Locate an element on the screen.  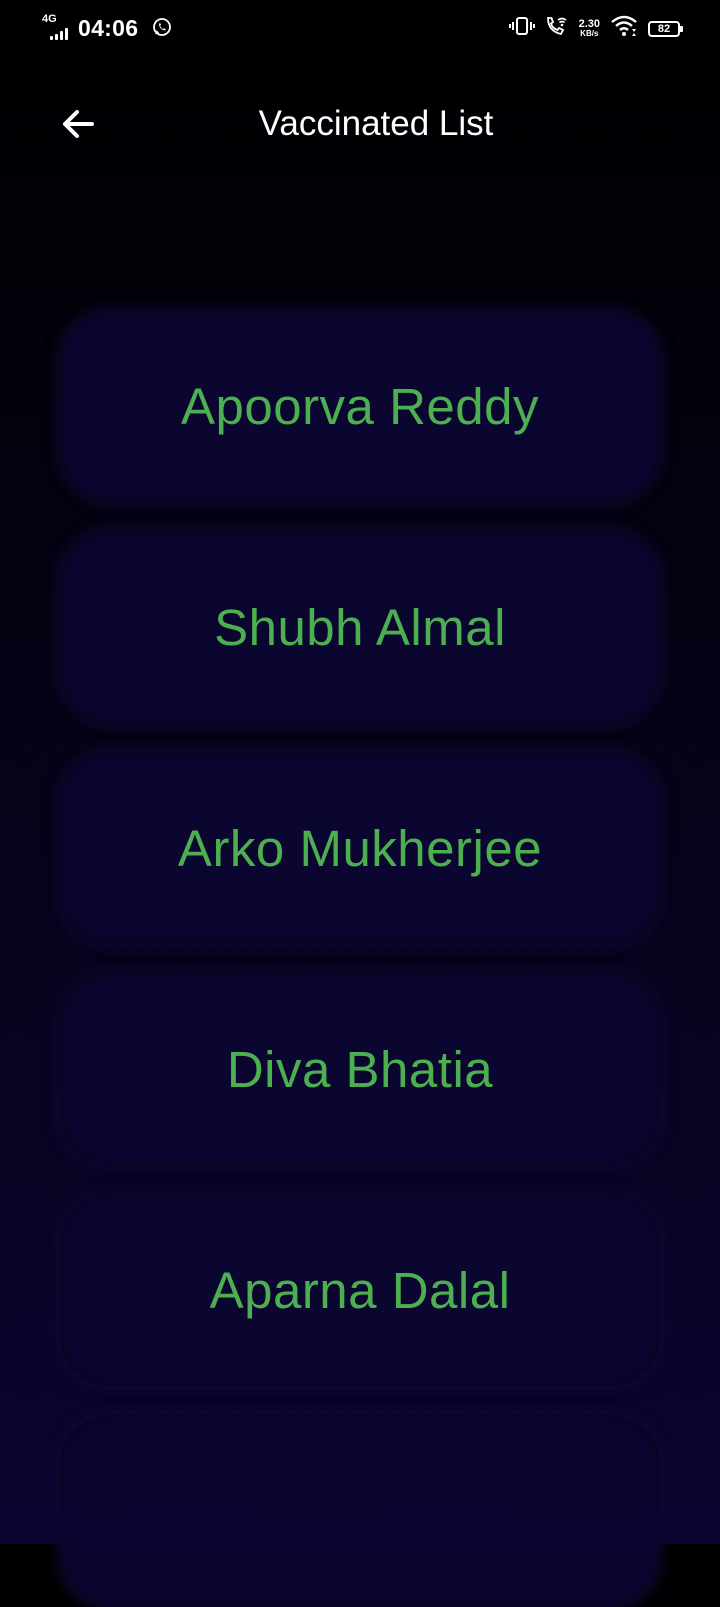
status-bar: 4G 04:06 2.30 KB/s 82 is located at coordinates (360, 28).